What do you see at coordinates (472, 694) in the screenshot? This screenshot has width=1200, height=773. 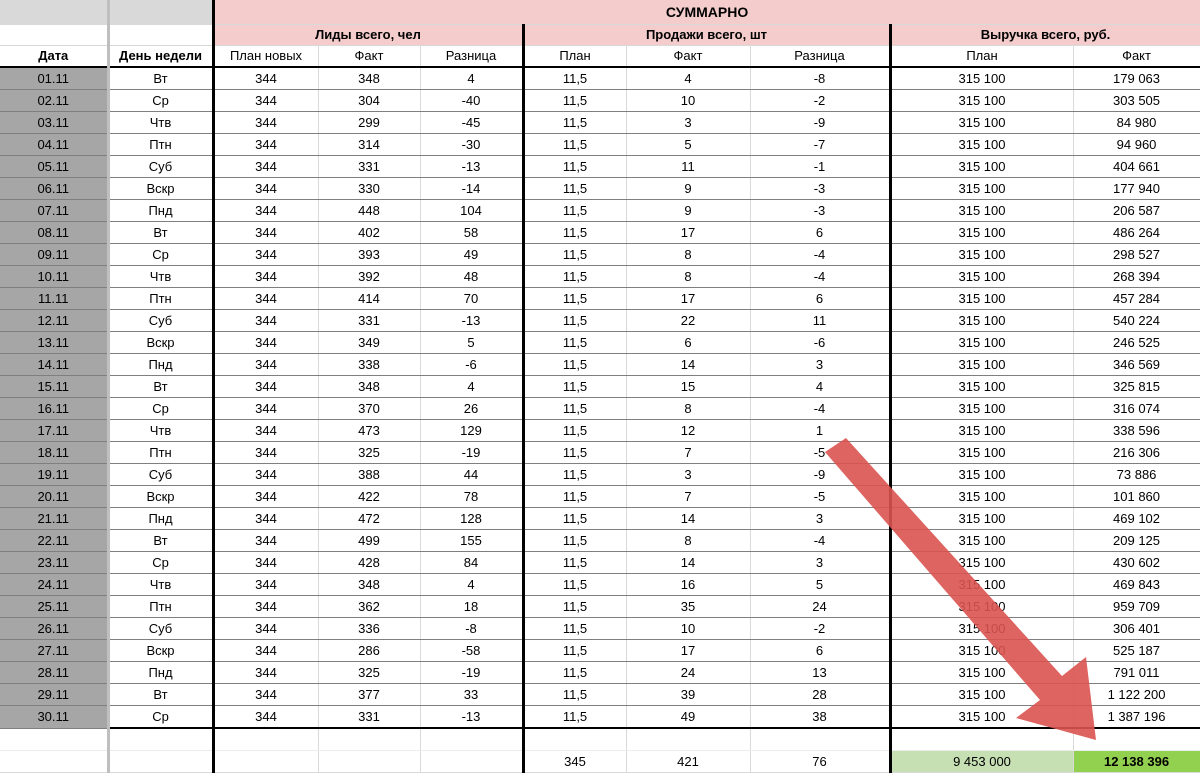 I see `cell-leads-diff: 33` at bounding box center [472, 694].